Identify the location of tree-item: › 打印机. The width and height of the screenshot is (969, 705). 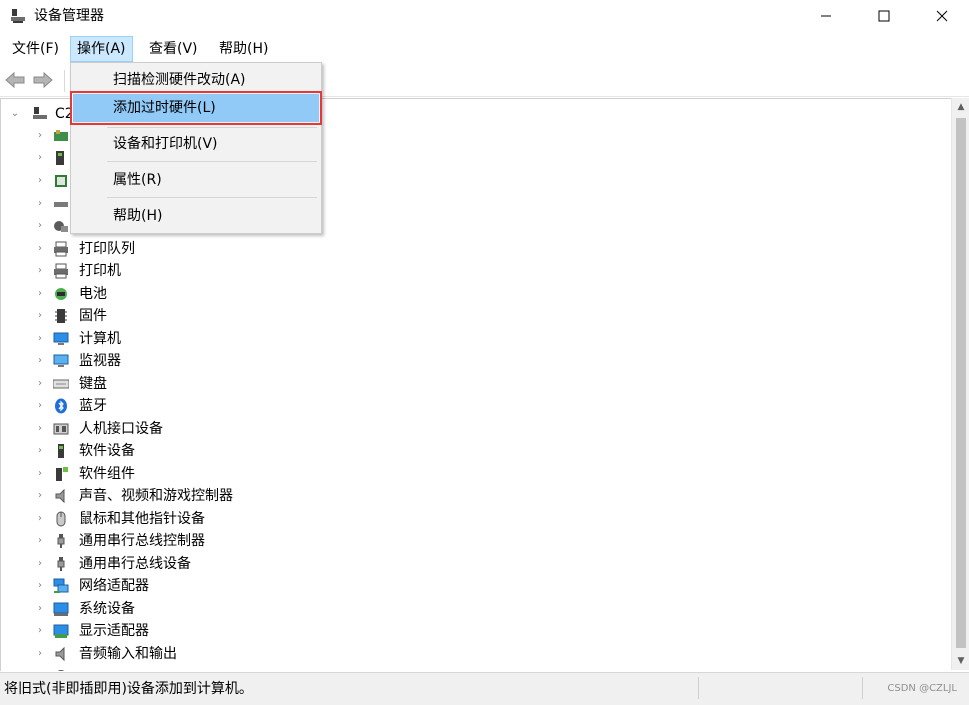
(151, 271).